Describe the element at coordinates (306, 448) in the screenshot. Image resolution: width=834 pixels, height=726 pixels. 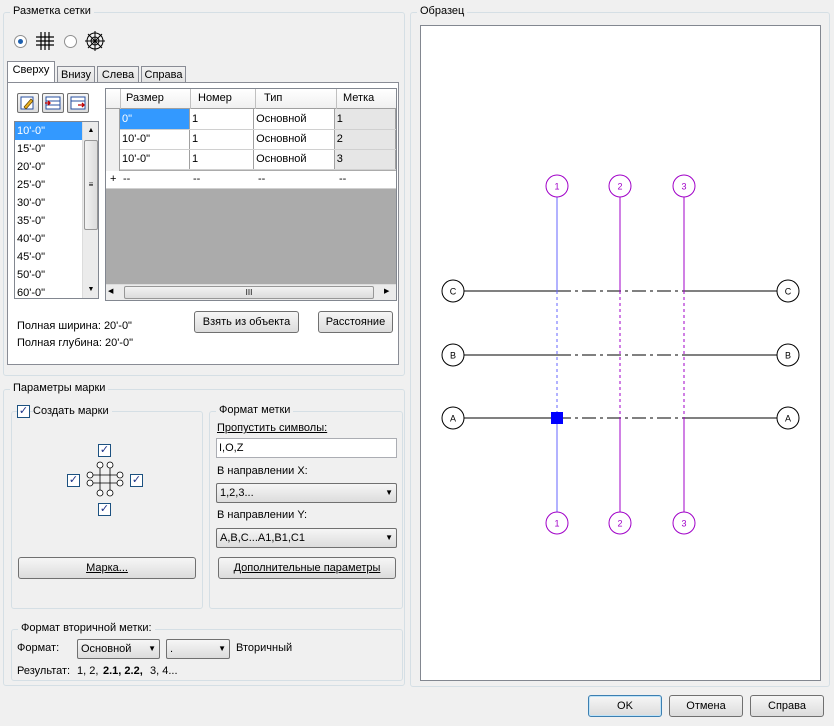
I see `skip-chars-input: I,O,Z` at that location.